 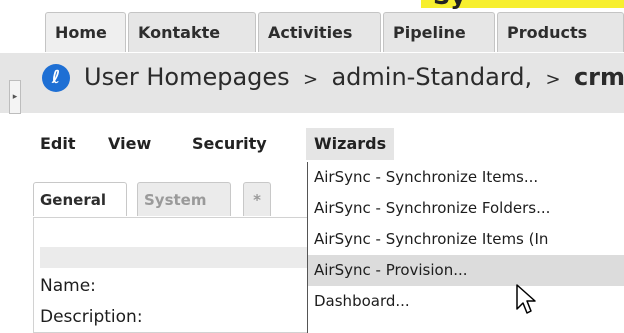 I want to click on sugar-logo-icon: ℓ, so click(x=56, y=78).